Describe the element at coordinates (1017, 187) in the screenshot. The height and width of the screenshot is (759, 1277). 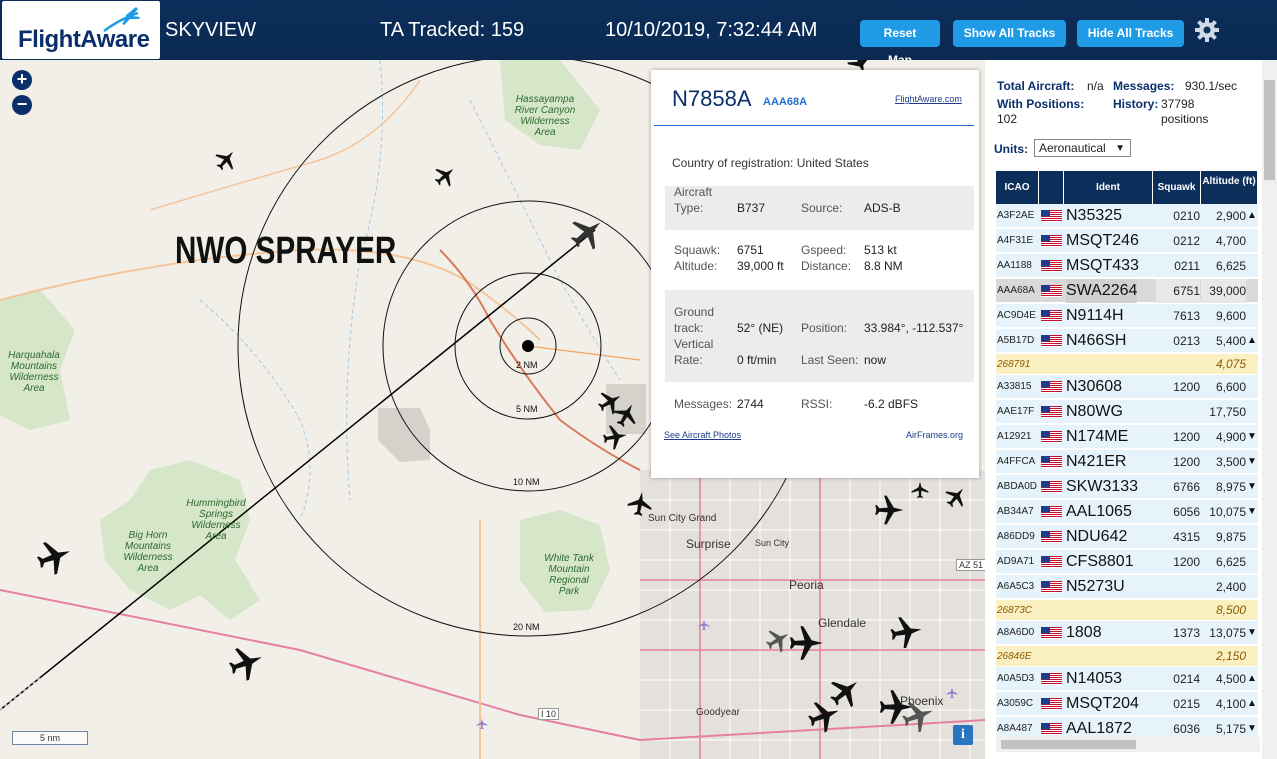
I see `column-header-icao: ICAO` at that location.